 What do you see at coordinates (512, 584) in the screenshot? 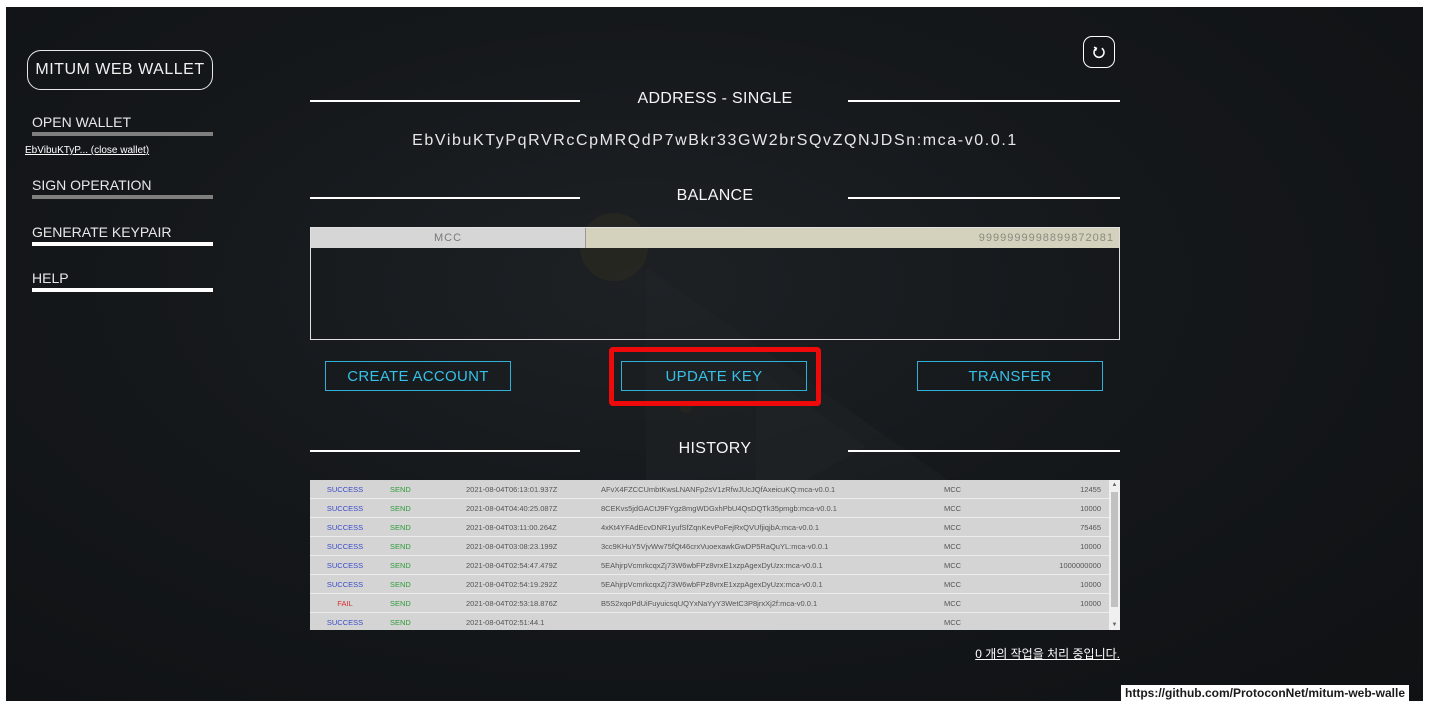
I see `history-time: 2021-08-04T02:54:19.292Z` at bounding box center [512, 584].